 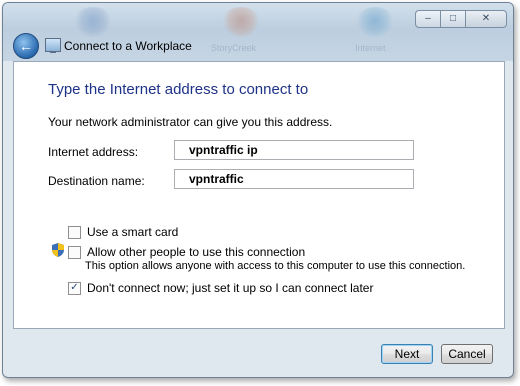 I want to click on minimize-button: –, so click(x=428, y=19).